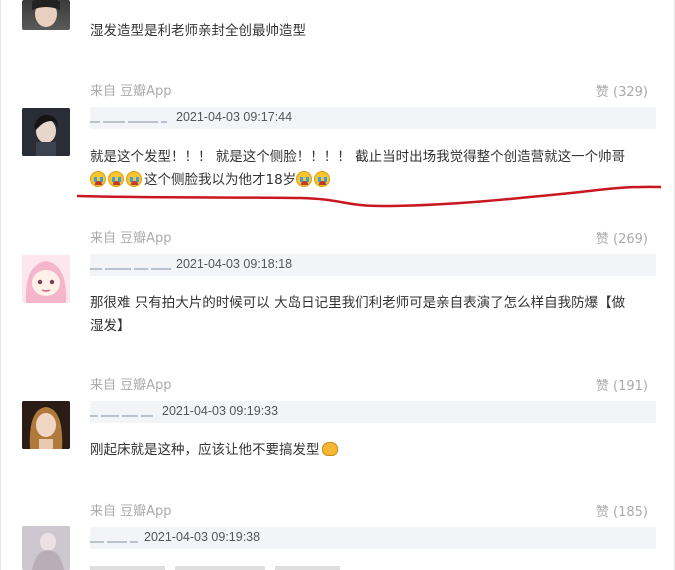 This screenshot has width=675, height=570. What do you see at coordinates (373, 412) in the screenshot?
I see `comment-meta: 2021-04-03 09:19:33` at bounding box center [373, 412].